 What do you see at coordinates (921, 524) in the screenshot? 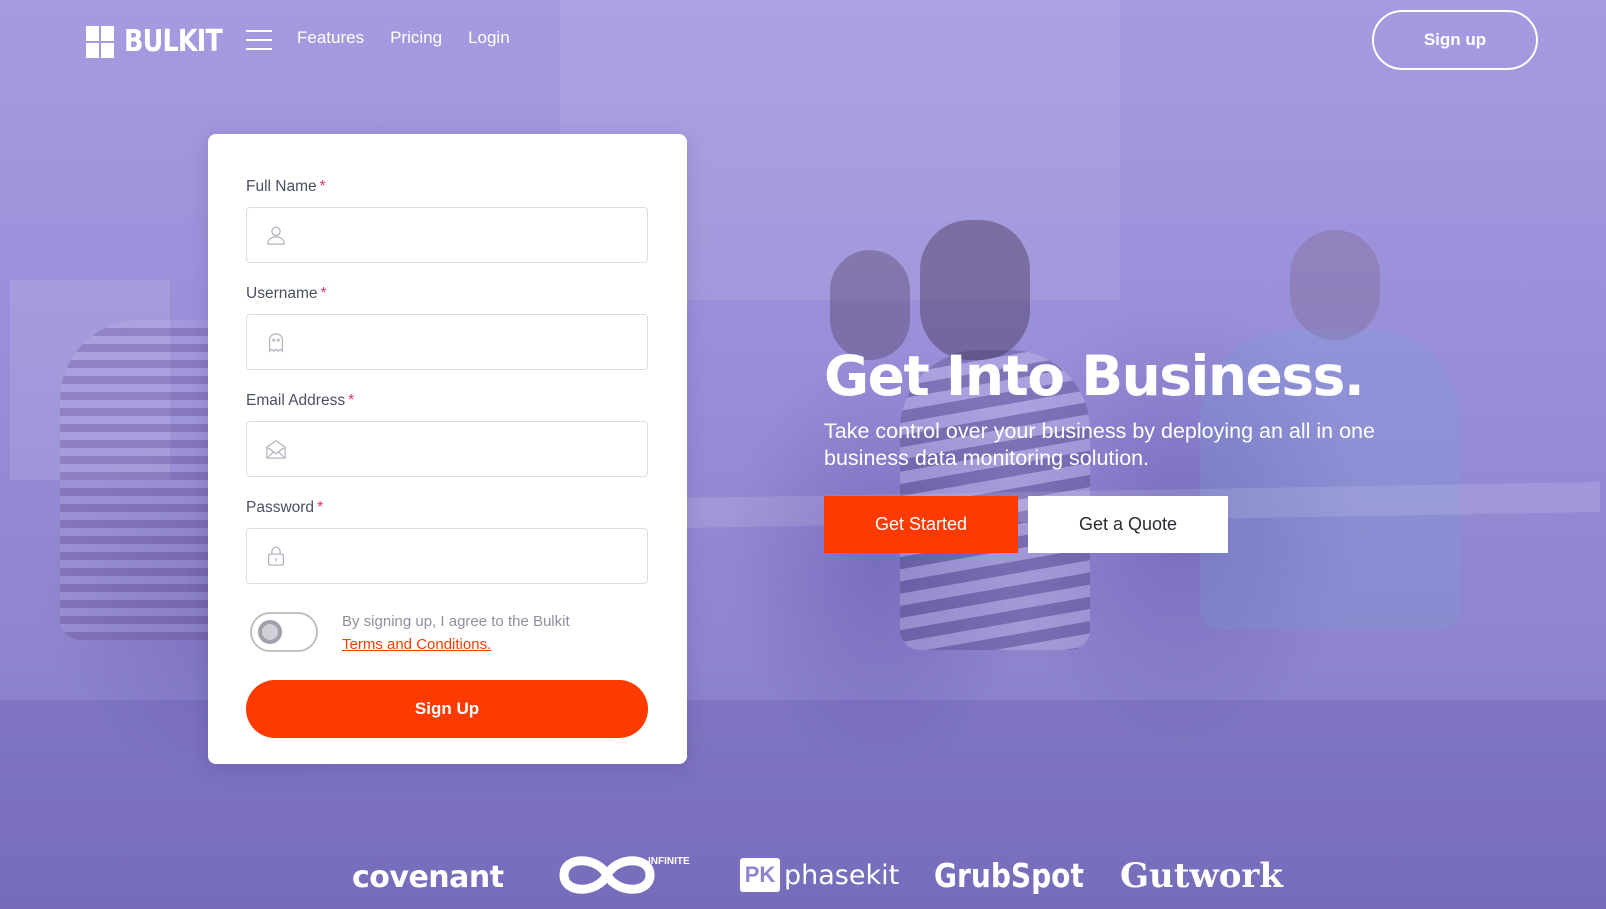
I see `get-started-button: Get Started` at bounding box center [921, 524].